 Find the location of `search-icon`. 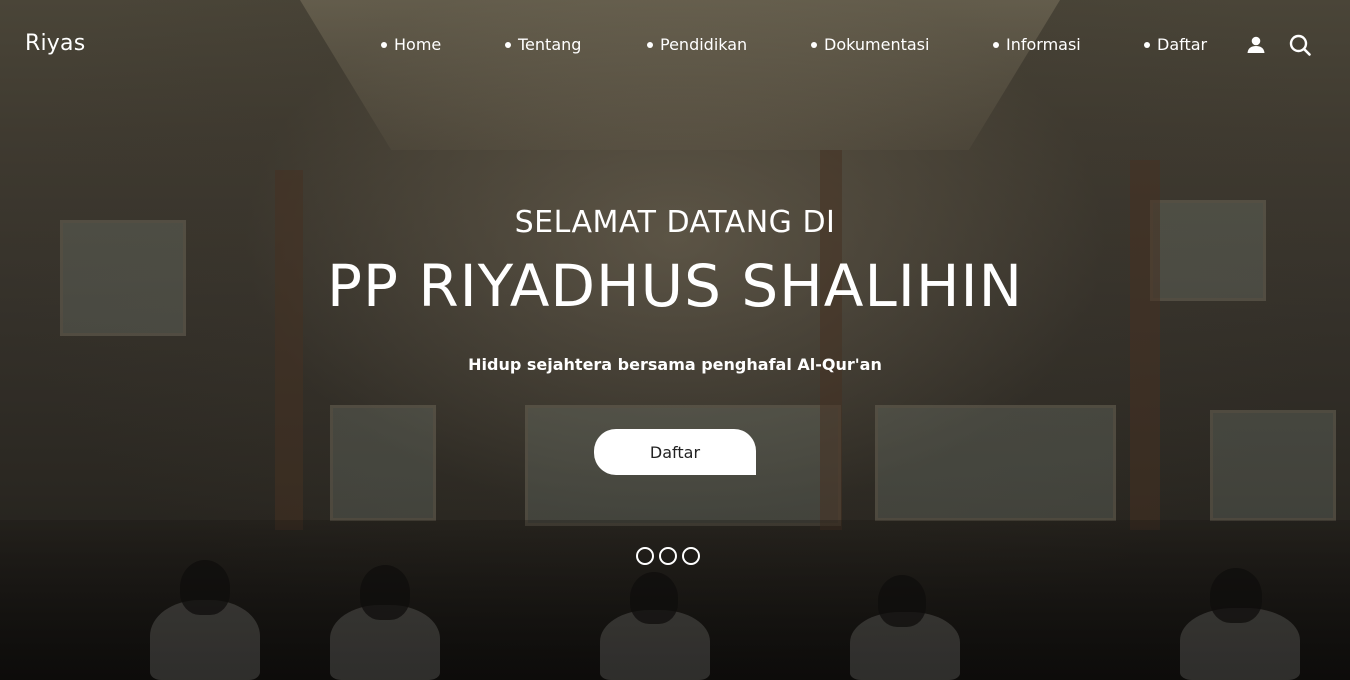

search-icon is located at coordinates (1300, 45).